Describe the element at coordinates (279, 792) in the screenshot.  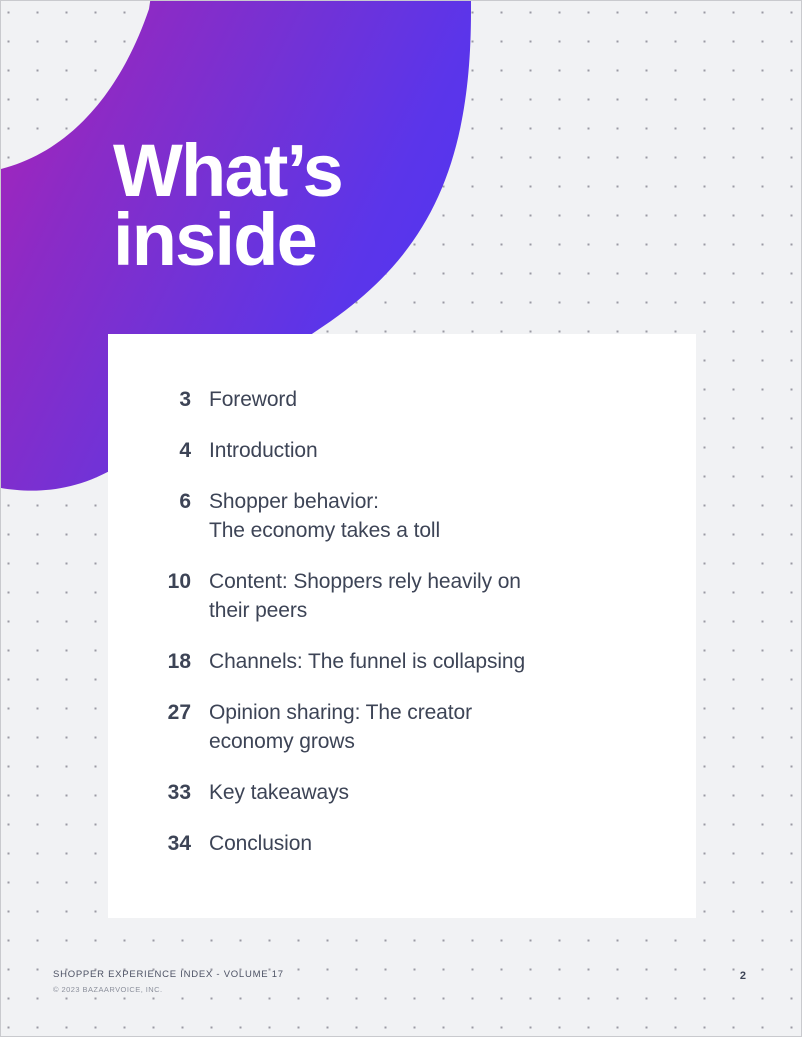
I see `toc-entry-label: Key takeaways` at that location.